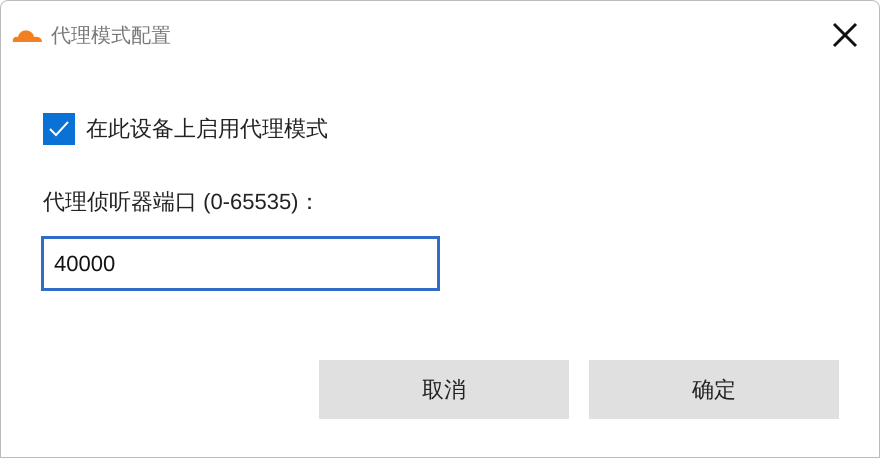 The width and height of the screenshot is (880, 458). Describe the element at coordinates (111, 36) in the screenshot. I see `window-title: 代理模式配置` at that location.